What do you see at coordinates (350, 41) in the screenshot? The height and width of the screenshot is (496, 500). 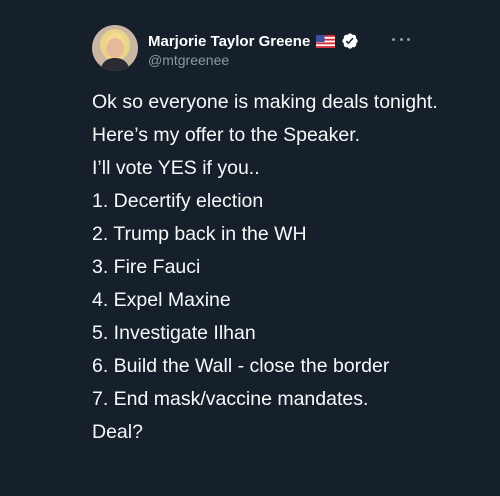 I see `verified-badge-icon` at bounding box center [350, 41].